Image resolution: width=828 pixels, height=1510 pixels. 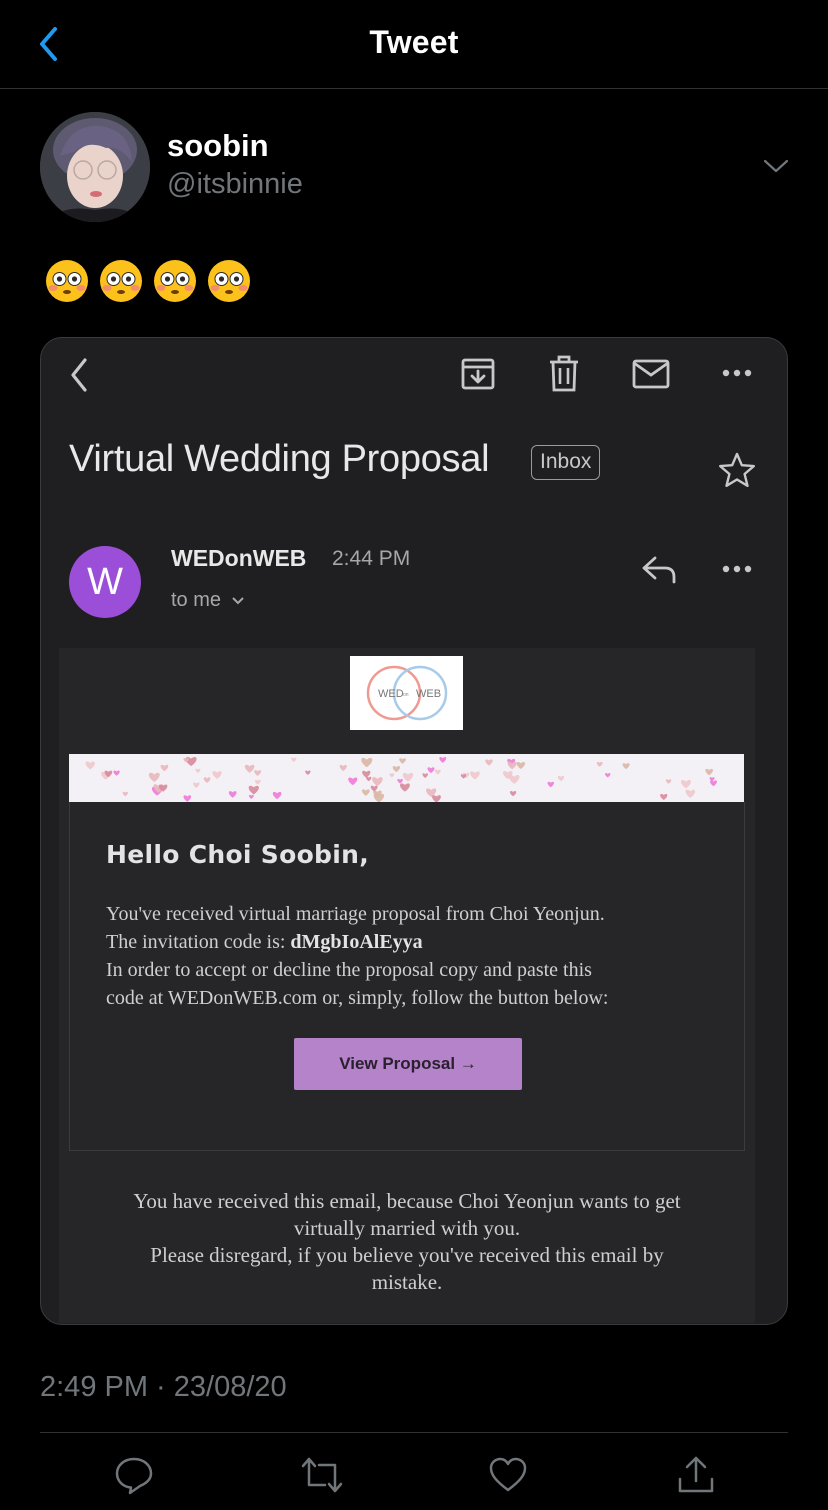 I want to click on logo-mid-text: on, so click(x=406, y=695).